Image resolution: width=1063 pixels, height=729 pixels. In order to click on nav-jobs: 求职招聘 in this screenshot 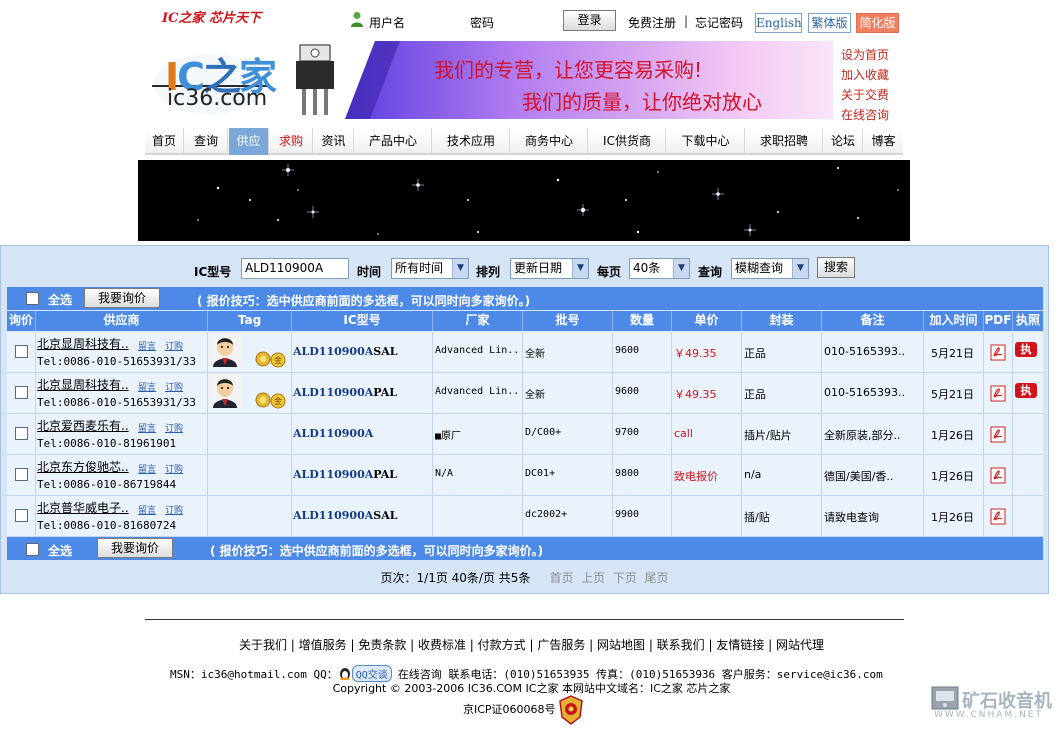, I will do `click(784, 141)`.